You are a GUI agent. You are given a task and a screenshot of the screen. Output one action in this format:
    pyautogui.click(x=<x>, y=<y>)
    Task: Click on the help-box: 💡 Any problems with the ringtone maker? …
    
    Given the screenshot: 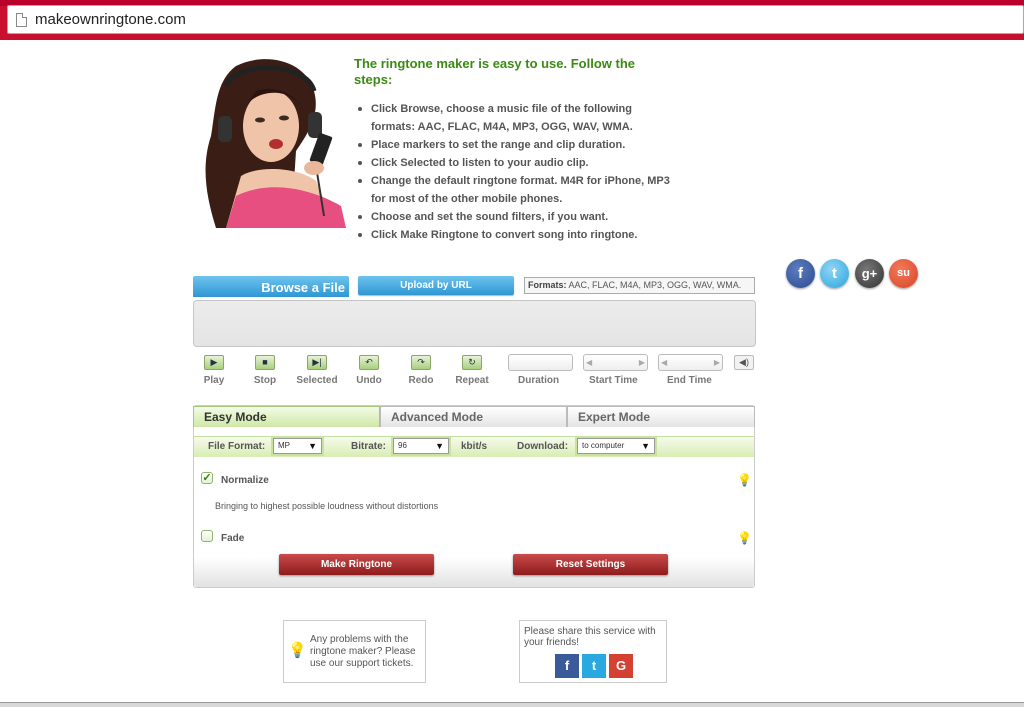 What is the action you would take?
    pyautogui.click(x=354, y=651)
    